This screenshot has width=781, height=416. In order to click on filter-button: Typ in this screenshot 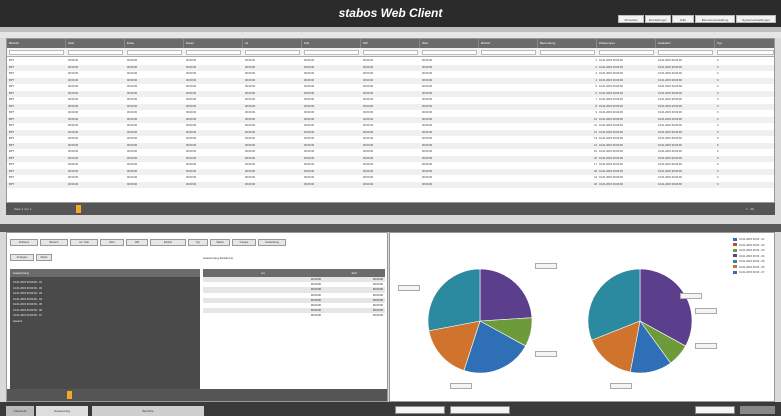, I will do `click(198, 242)`.